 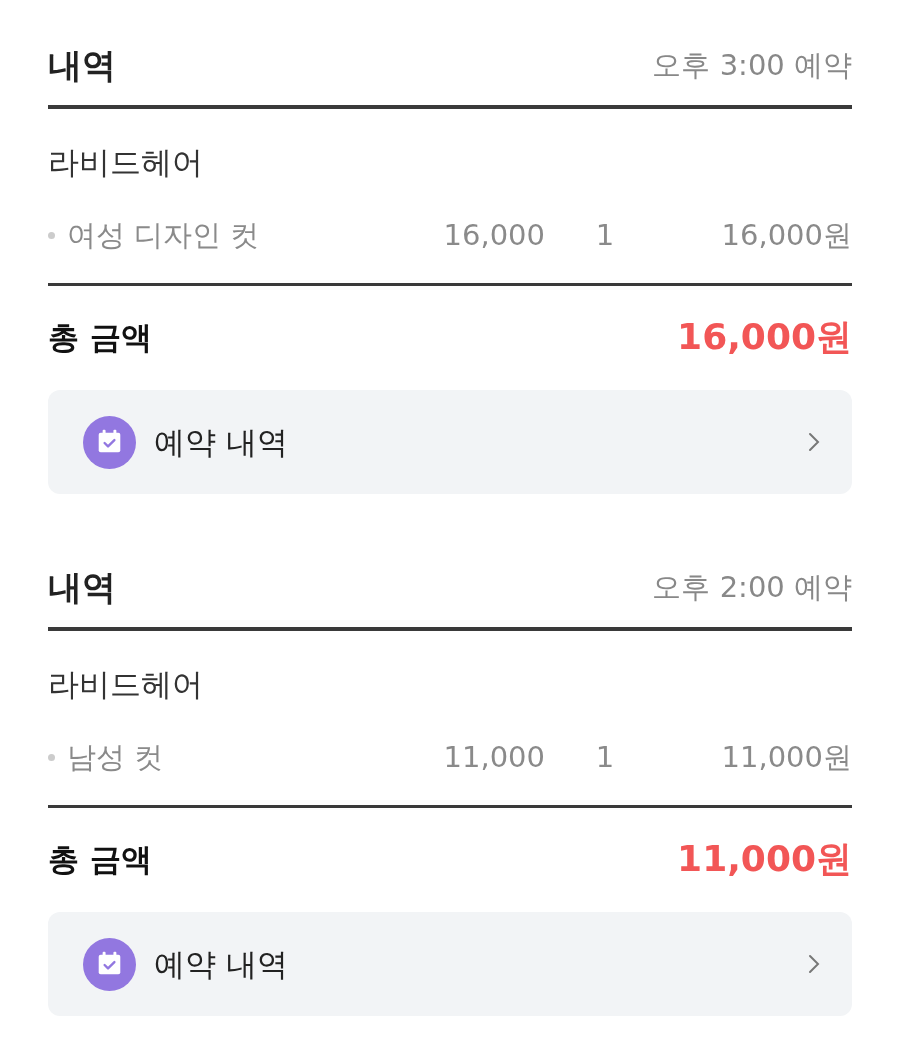 What do you see at coordinates (493, 757) in the screenshot?
I see `item-price: 11,000` at bounding box center [493, 757].